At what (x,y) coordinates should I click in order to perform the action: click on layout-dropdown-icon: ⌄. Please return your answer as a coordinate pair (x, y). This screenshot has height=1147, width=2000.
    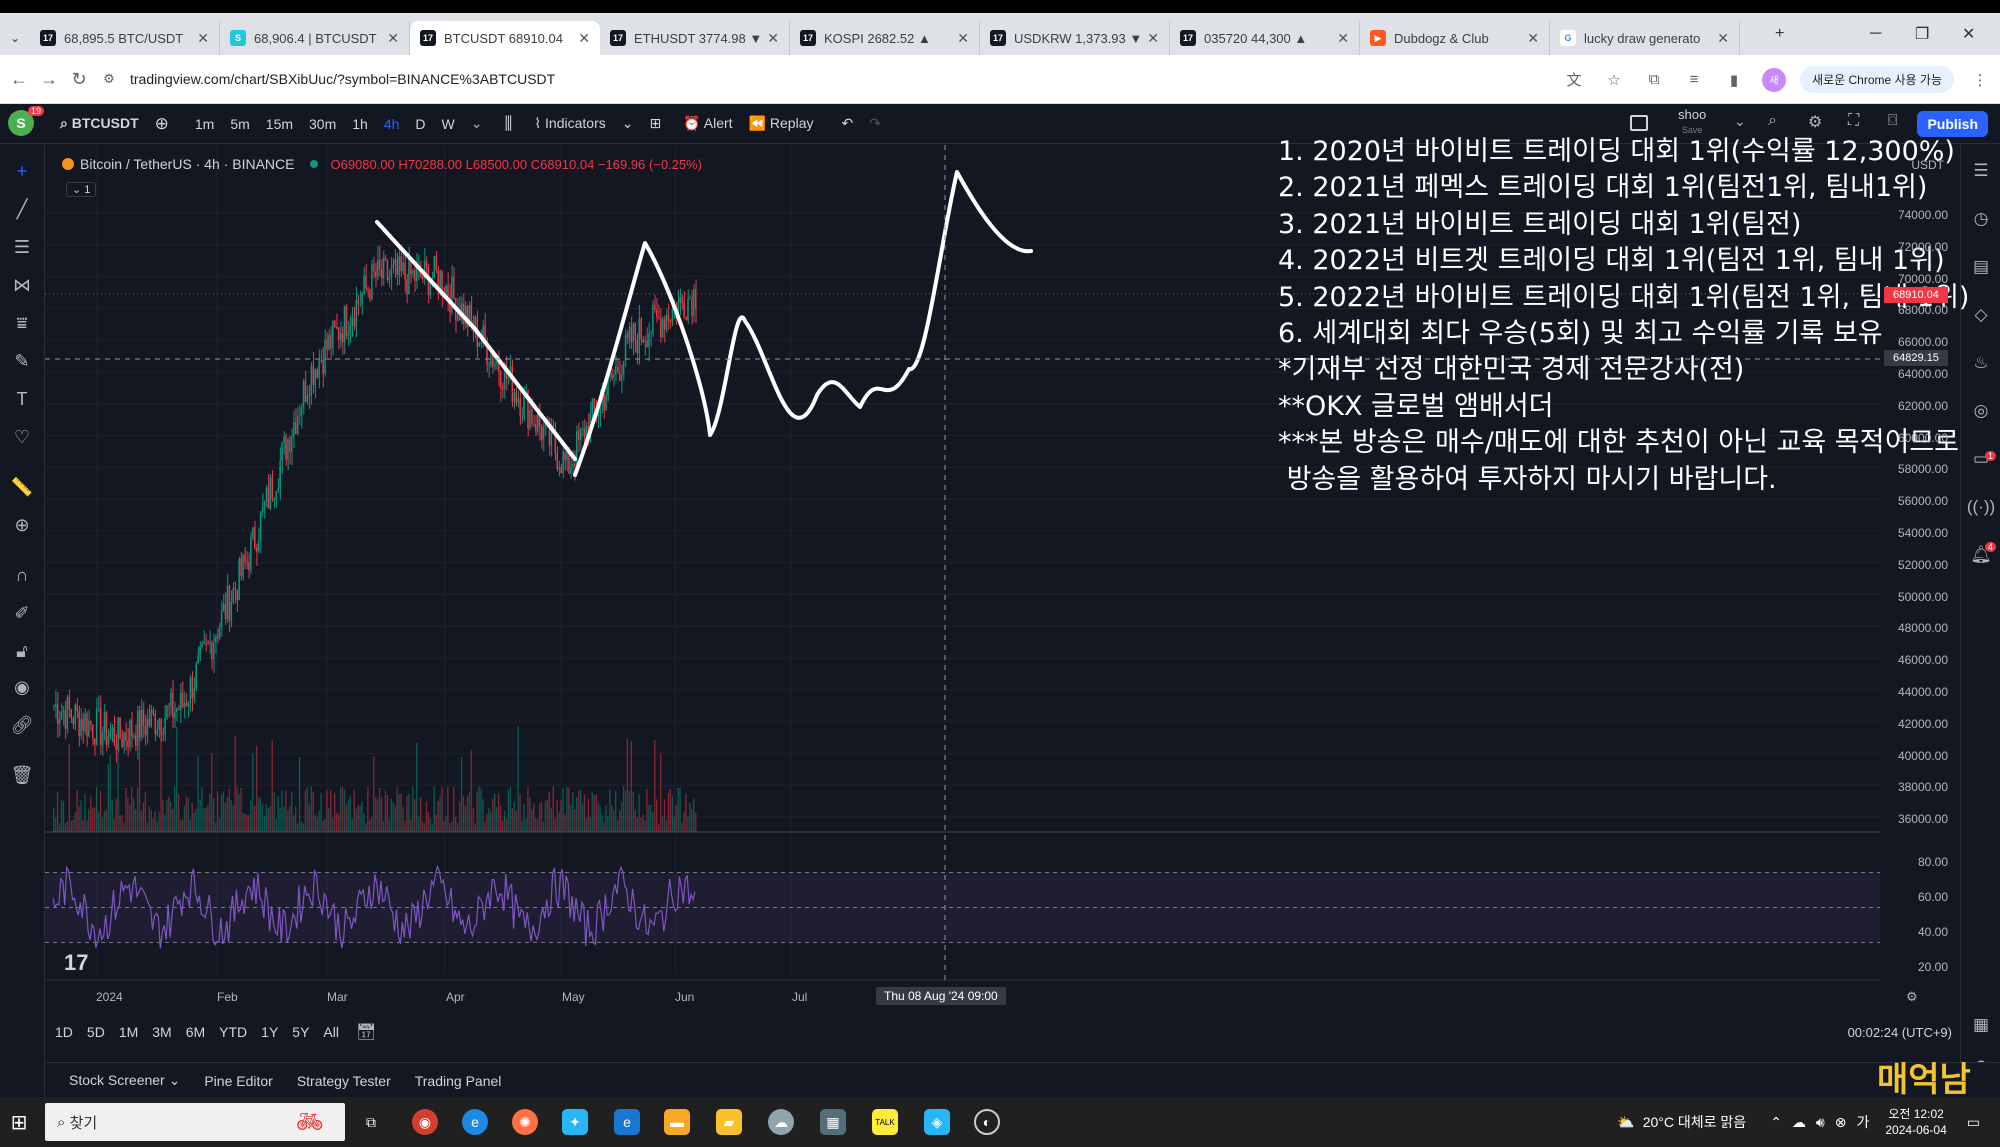
    Looking at the image, I should click on (1740, 121).